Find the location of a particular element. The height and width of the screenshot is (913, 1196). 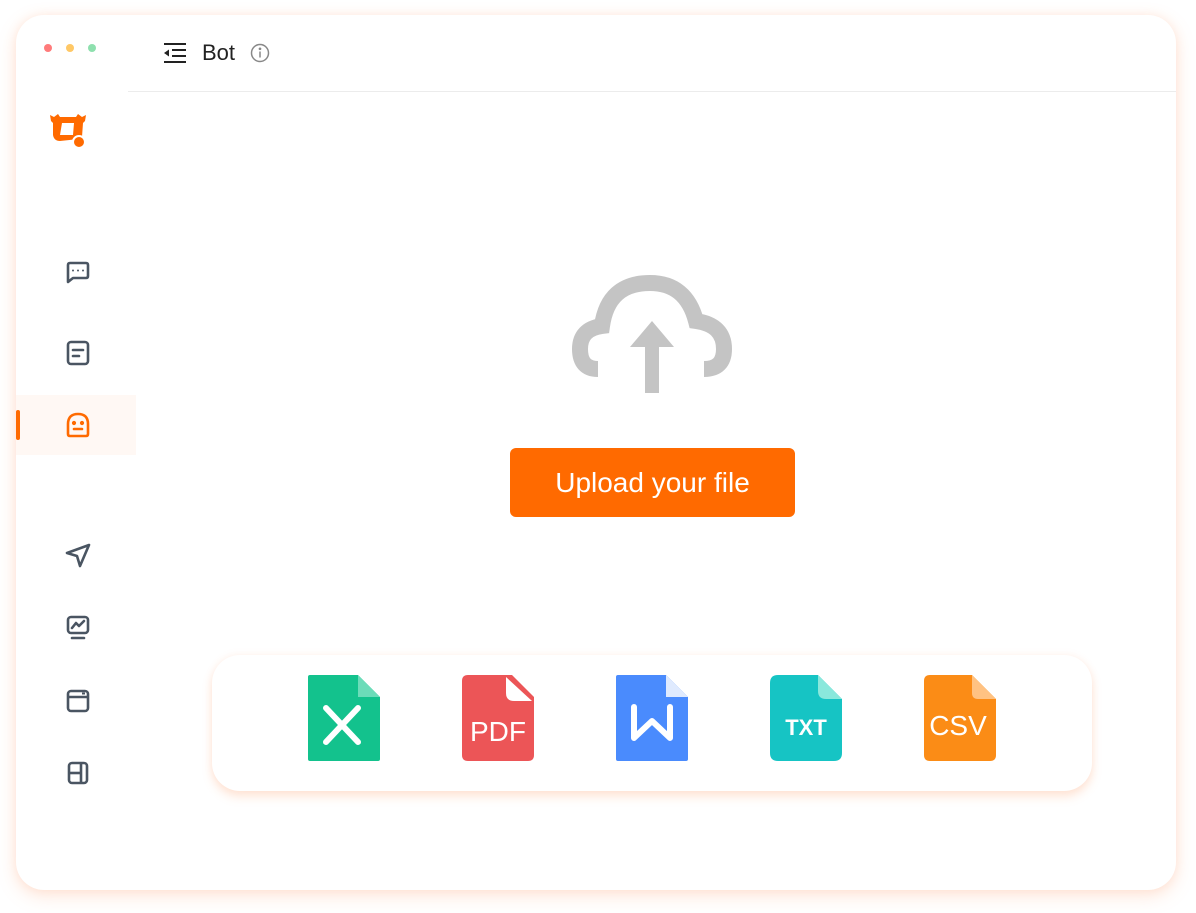

sidebar-item-chat is located at coordinates (76, 273).